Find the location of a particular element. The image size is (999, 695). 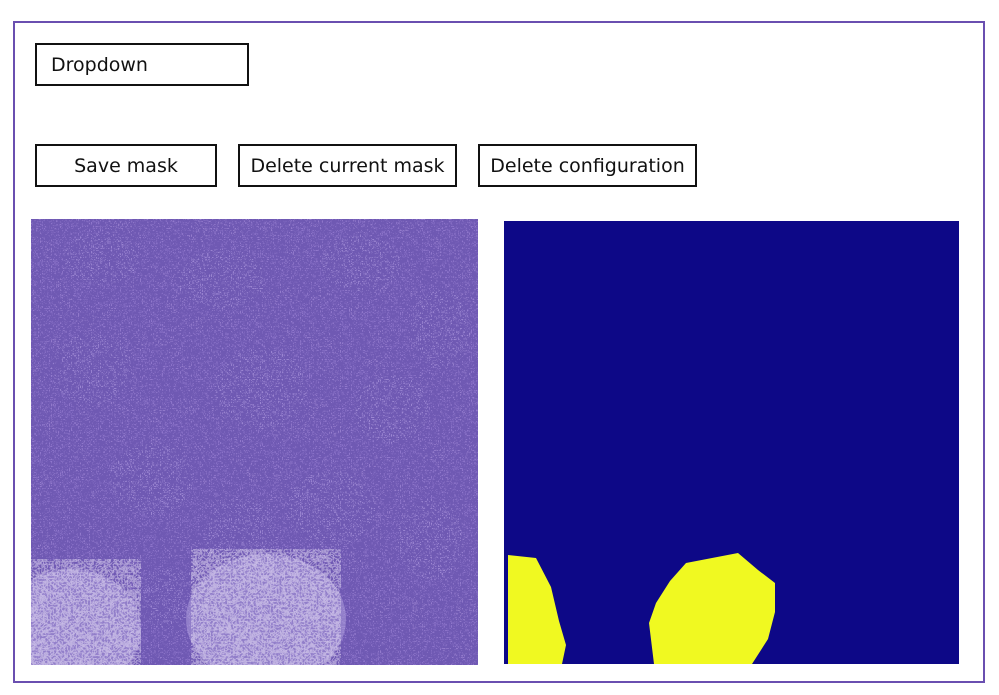

mask-dropdown: Dropdown is located at coordinates (142, 64).